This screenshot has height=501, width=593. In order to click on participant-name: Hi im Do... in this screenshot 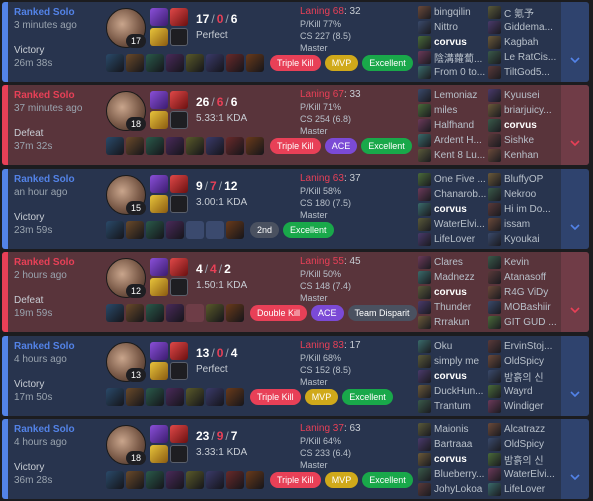, I will do `click(527, 209)`.